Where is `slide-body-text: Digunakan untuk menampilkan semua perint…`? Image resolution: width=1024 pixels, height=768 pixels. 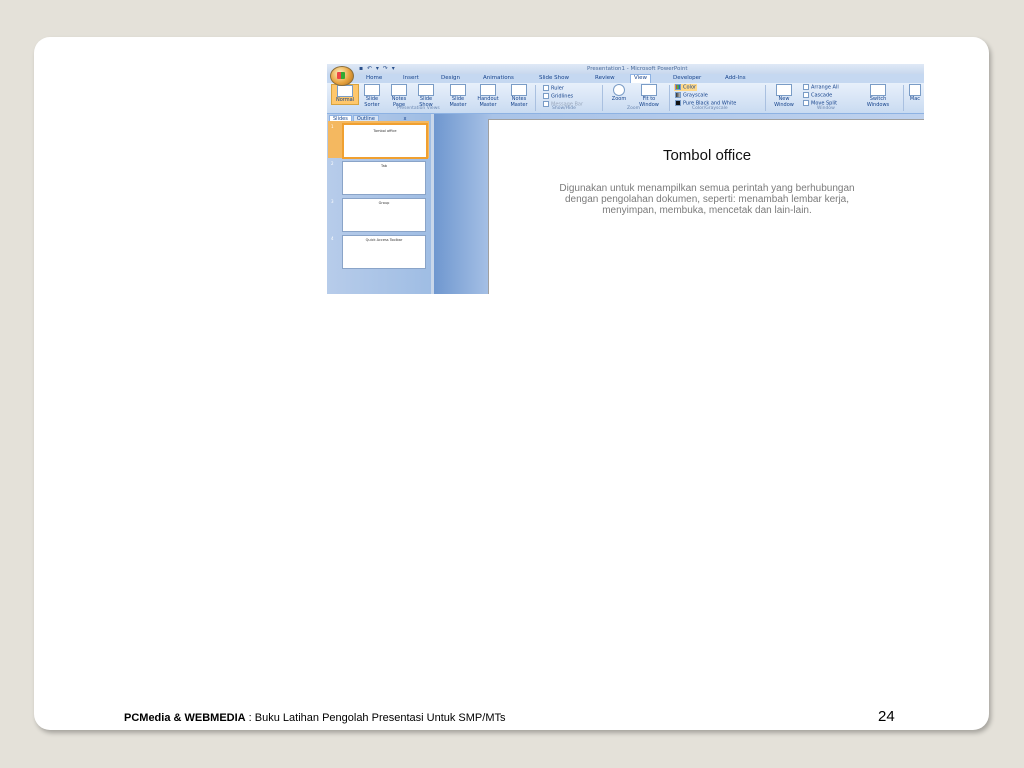
slide-body-text: Digunakan untuk menampilkan semua perint… is located at coordinates (707, 199).